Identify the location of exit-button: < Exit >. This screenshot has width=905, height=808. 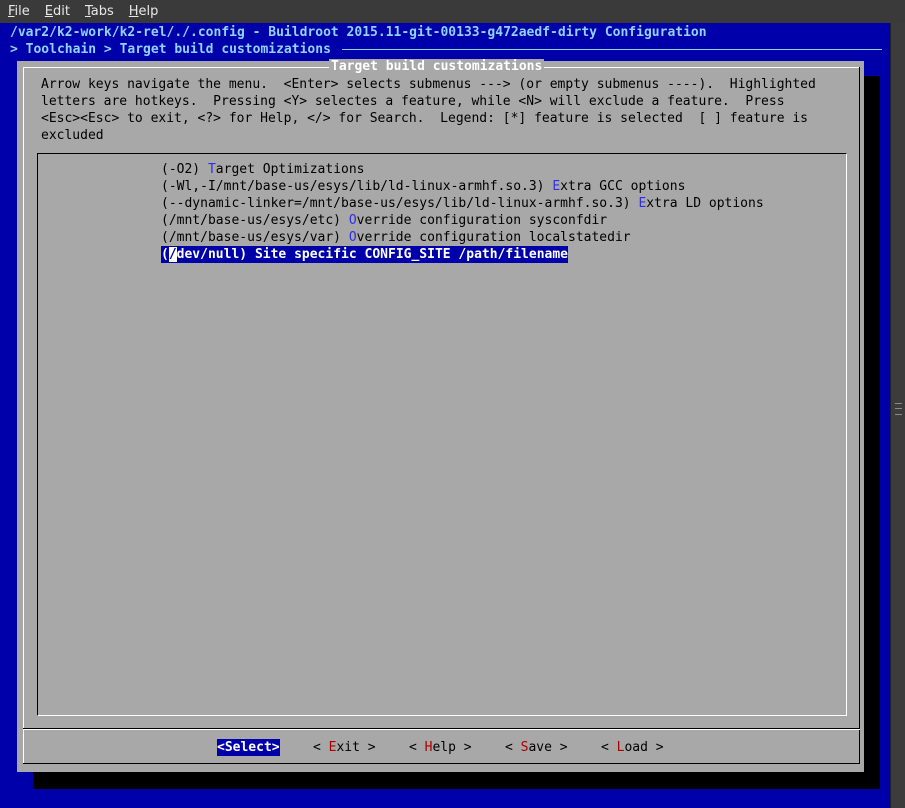
(344, 747).